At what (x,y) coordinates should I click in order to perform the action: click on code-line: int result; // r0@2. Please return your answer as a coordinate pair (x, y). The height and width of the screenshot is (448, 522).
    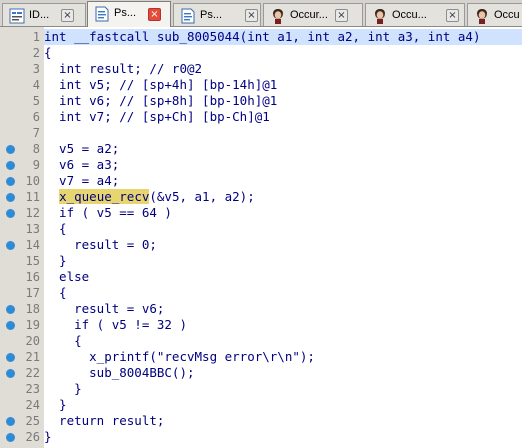
    Looking at the image, I should click on (123, 69).